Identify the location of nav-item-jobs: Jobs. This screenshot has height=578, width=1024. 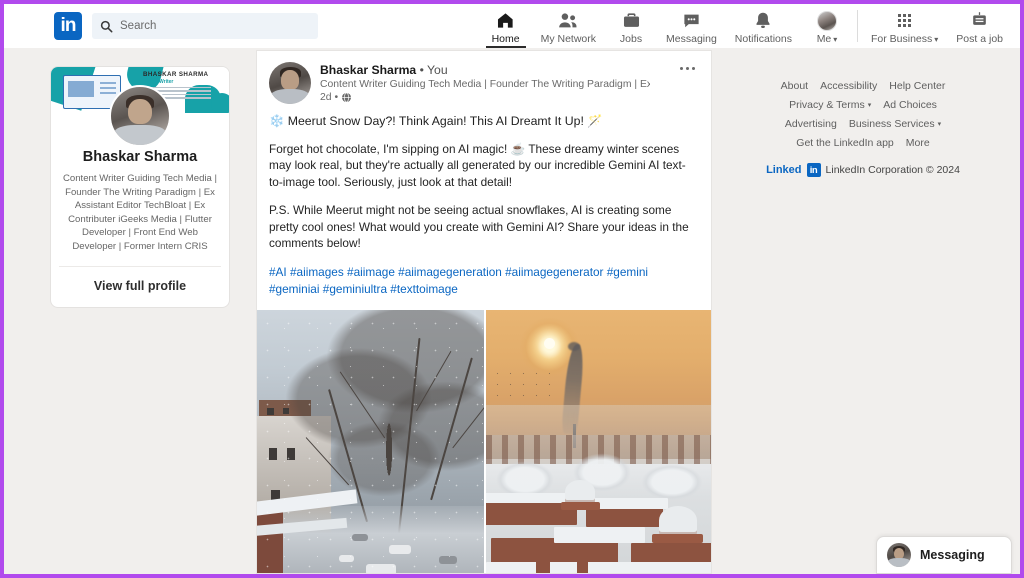
(631, 26).